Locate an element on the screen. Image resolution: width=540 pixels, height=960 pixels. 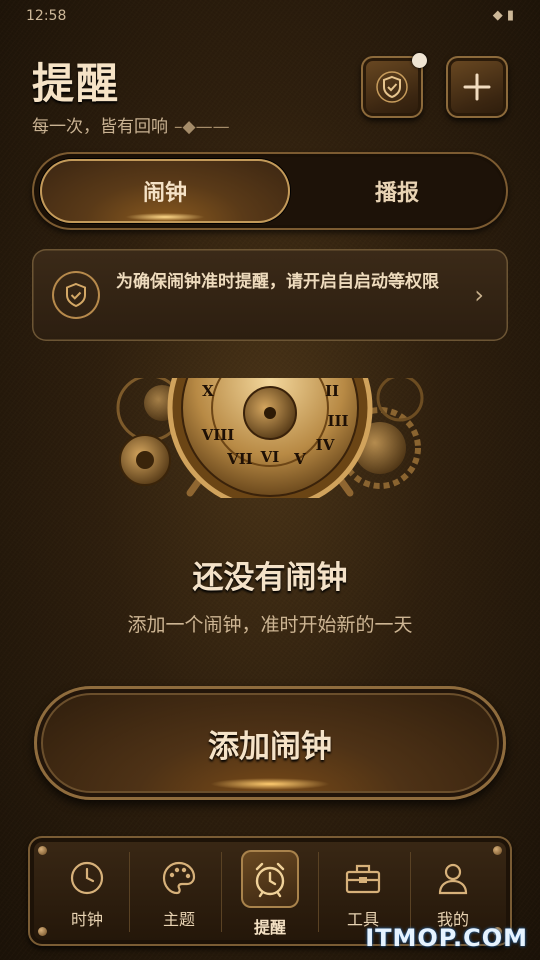
svg-text: II is located at coordinates (332, 391).